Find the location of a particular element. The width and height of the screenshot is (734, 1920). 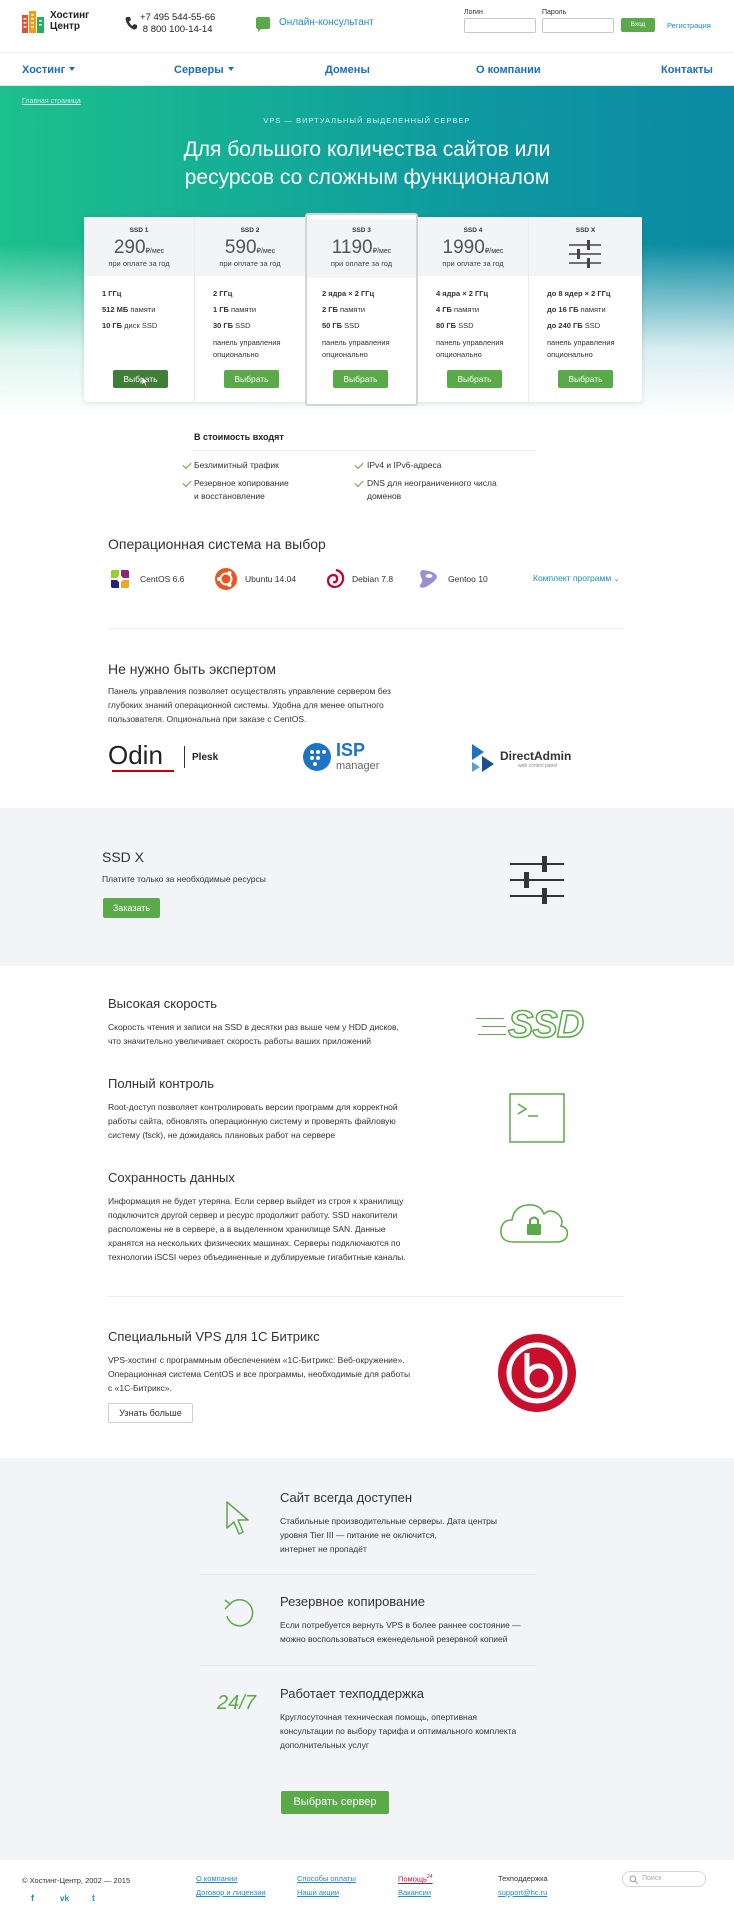

plan-spec-cpu: 4 ядра × 2 ГГц is located at coordinates (462, 293).